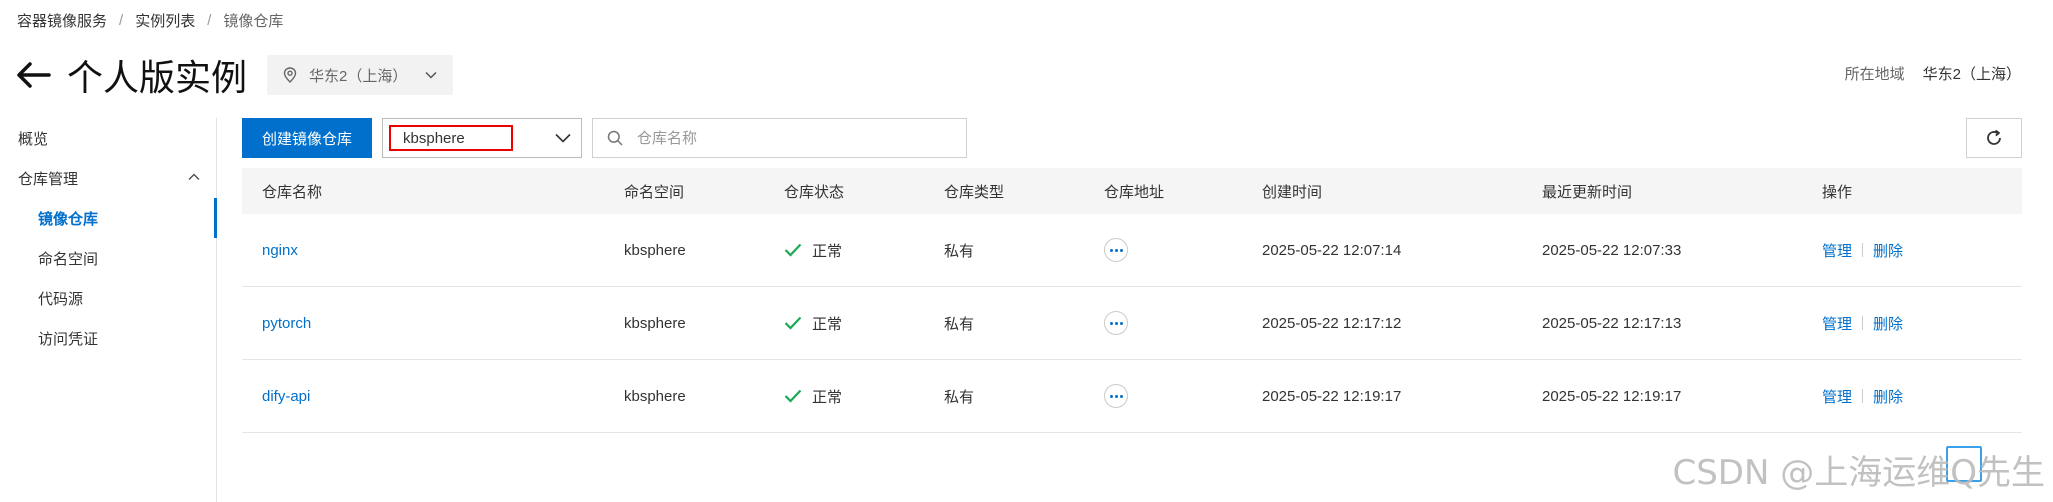 Image resolution: width=2053 pixels, height=502 pixels. I want to click on sidebar-item-label: 代码源, so click(61, 299).